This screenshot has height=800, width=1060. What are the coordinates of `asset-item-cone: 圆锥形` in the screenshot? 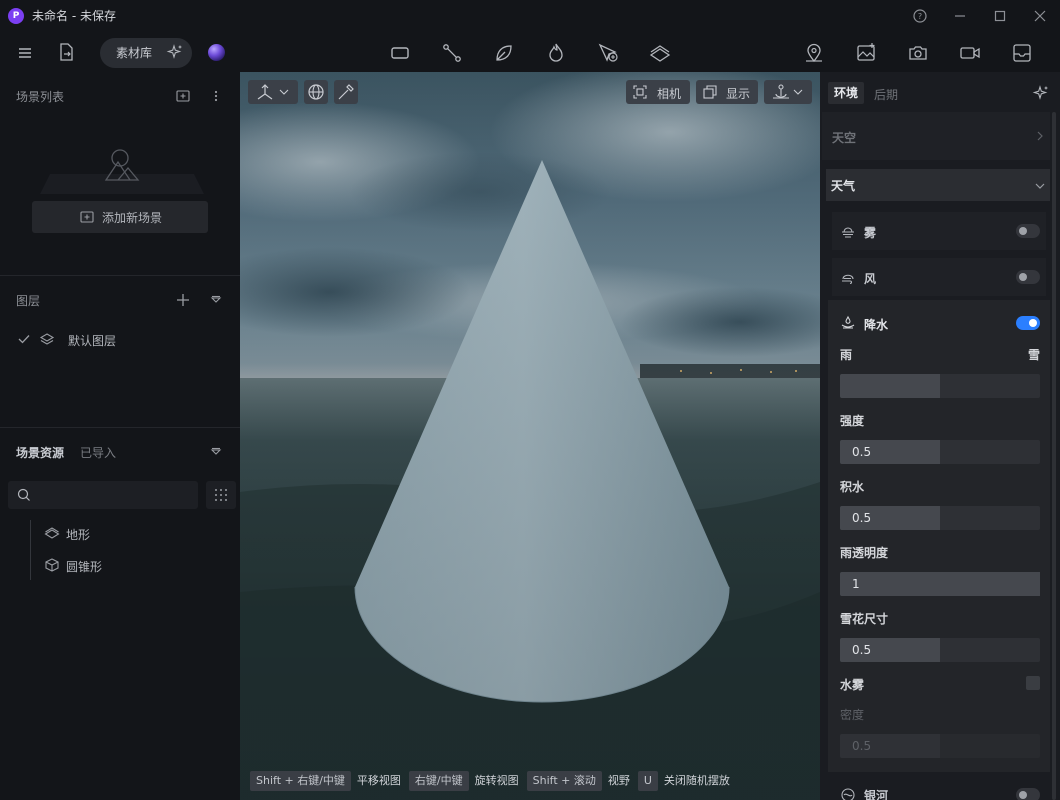 It's located at (84, 566).